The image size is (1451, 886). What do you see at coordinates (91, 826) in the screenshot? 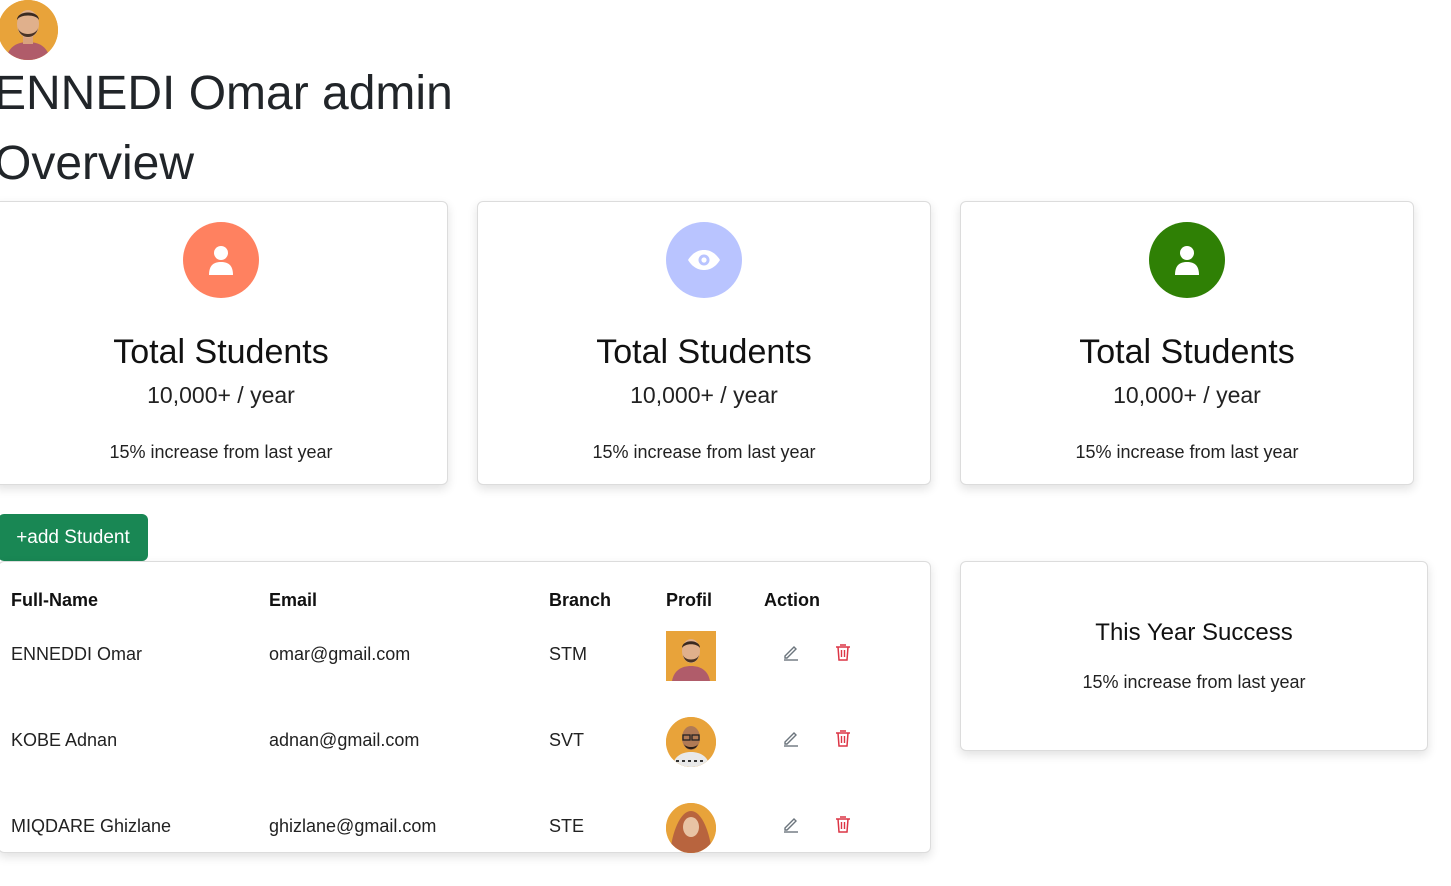
I see `student-name: MIQDARE Ghizlane` at bounding box center [91, 826].